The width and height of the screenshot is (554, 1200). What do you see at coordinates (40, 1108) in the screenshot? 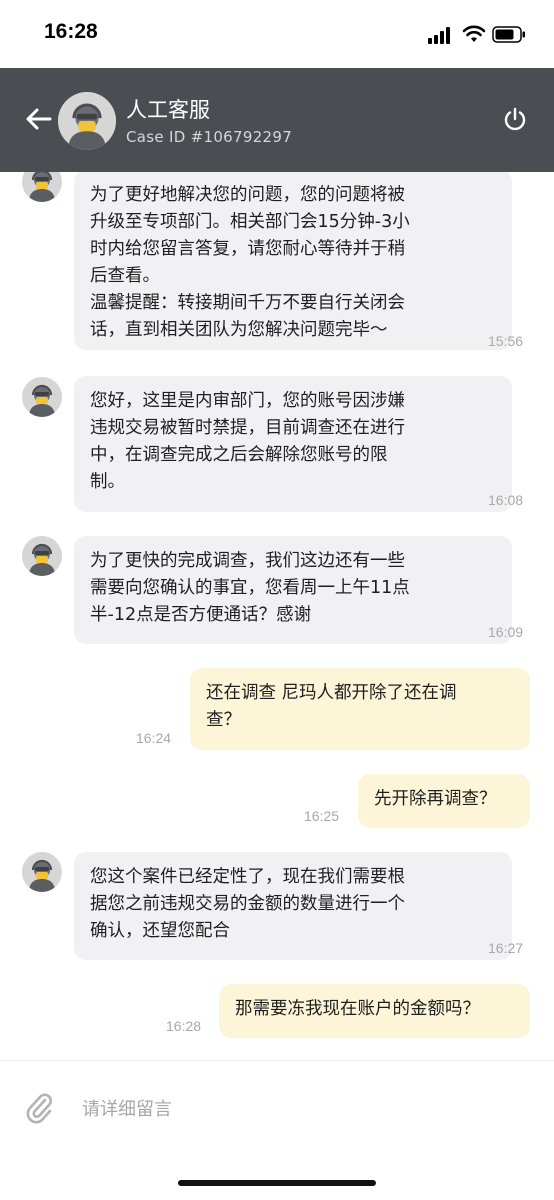
I see `paperclip-icon` at bounding box center [40, 1108].